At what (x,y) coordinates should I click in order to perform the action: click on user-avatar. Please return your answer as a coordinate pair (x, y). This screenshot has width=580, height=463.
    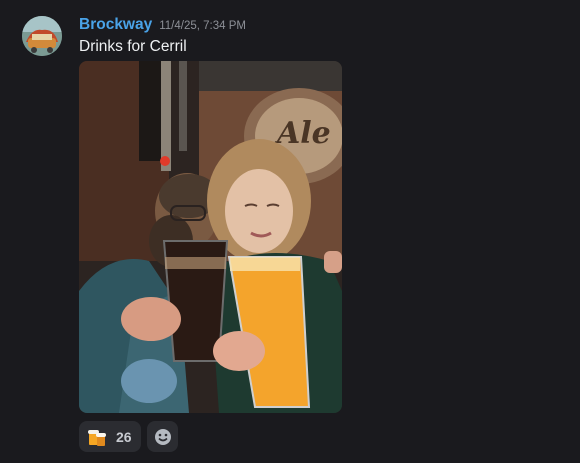
    Looking at the image, I should click on (42, 36).